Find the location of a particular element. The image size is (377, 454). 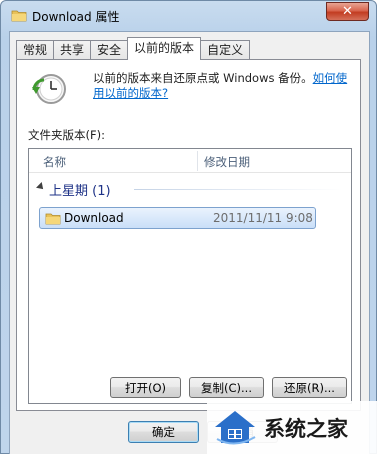

site-watermark: 系统之家 is located at coordinates (292, 427).